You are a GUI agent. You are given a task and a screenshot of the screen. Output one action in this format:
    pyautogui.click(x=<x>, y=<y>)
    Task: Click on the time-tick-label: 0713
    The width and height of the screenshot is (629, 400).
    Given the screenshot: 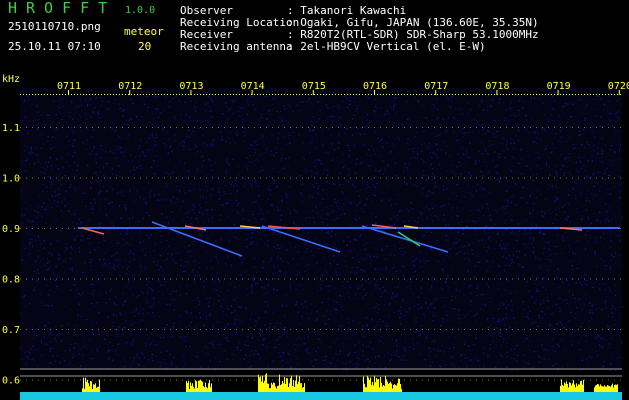 What is the action you would take?
    pyautogui.click(x=191, y=86)
    